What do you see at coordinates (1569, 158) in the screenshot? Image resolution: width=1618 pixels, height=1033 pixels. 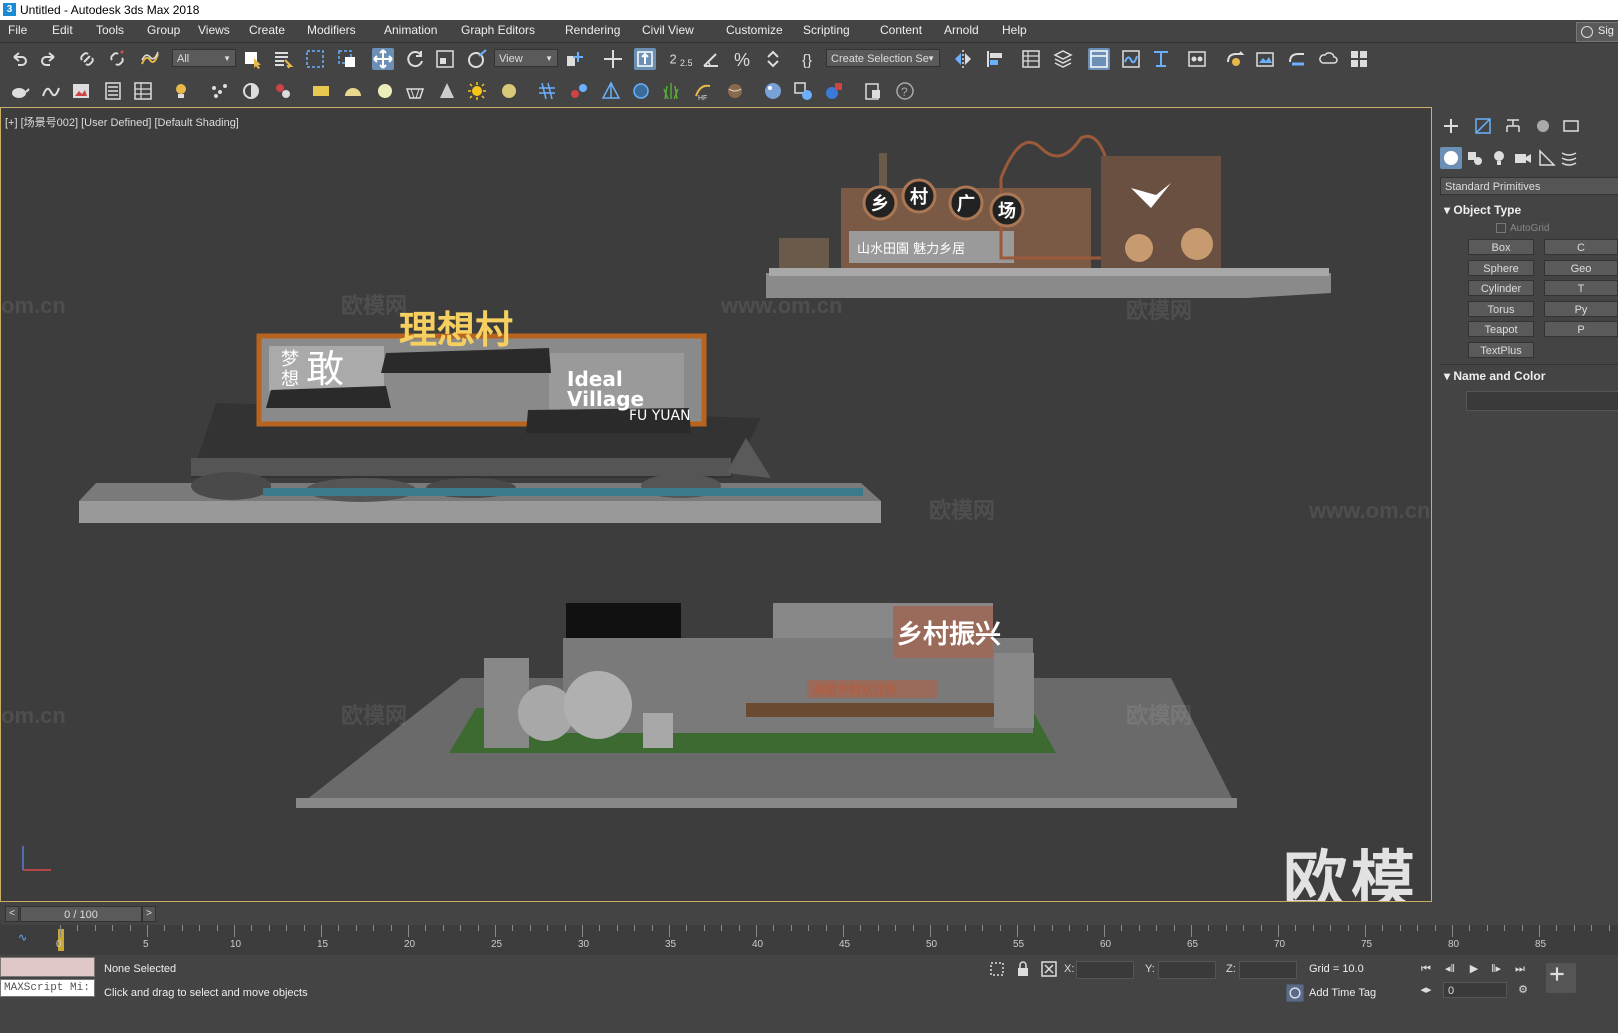 I see `space-warps-icon` at bounding box center [1569, 158].